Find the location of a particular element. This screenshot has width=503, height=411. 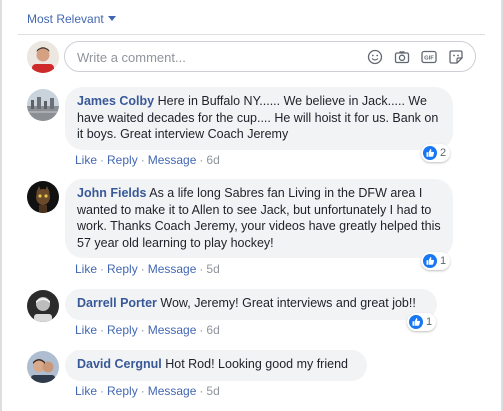

svg-text: GIF is located at coordinates (429, 59).